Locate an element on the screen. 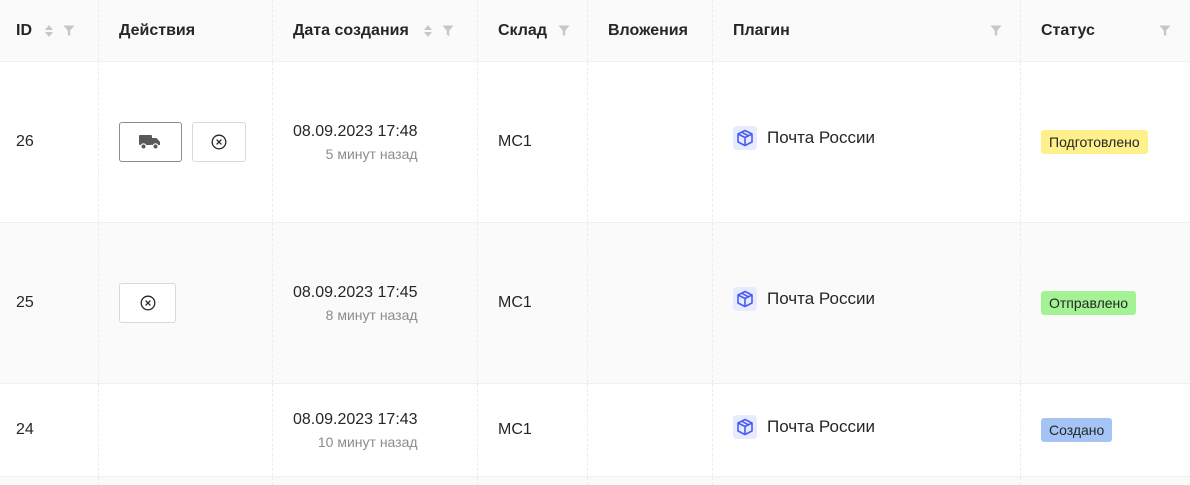  column-header-plugin: Плагин is located at coordinates (867, 30).